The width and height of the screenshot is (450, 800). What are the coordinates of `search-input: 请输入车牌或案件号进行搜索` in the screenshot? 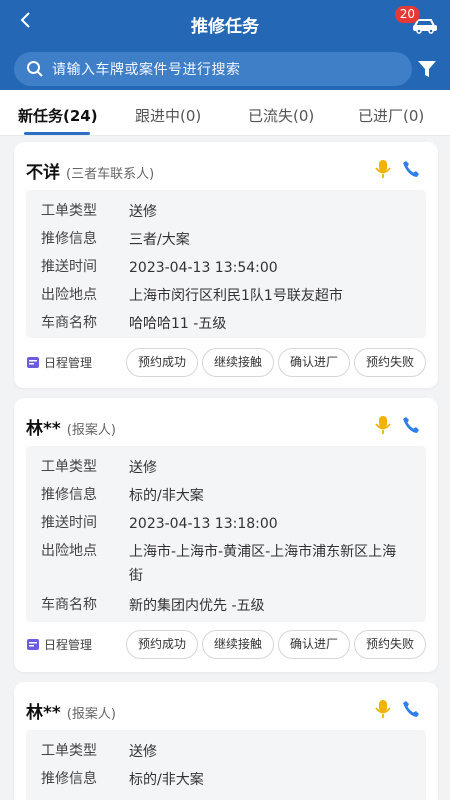 It's located at (146, 69).